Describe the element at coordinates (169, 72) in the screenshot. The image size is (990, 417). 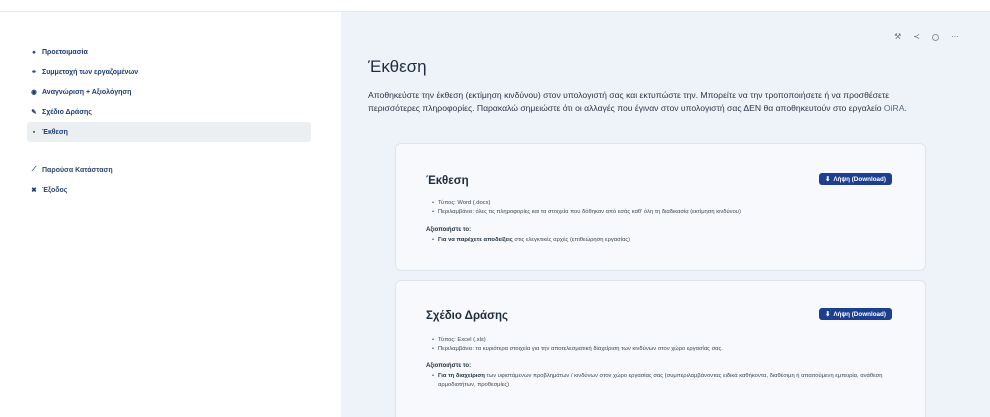
I see `sidebar-item-involve: ⚭ Συμμετοχή των εργαζομένων` at that location.